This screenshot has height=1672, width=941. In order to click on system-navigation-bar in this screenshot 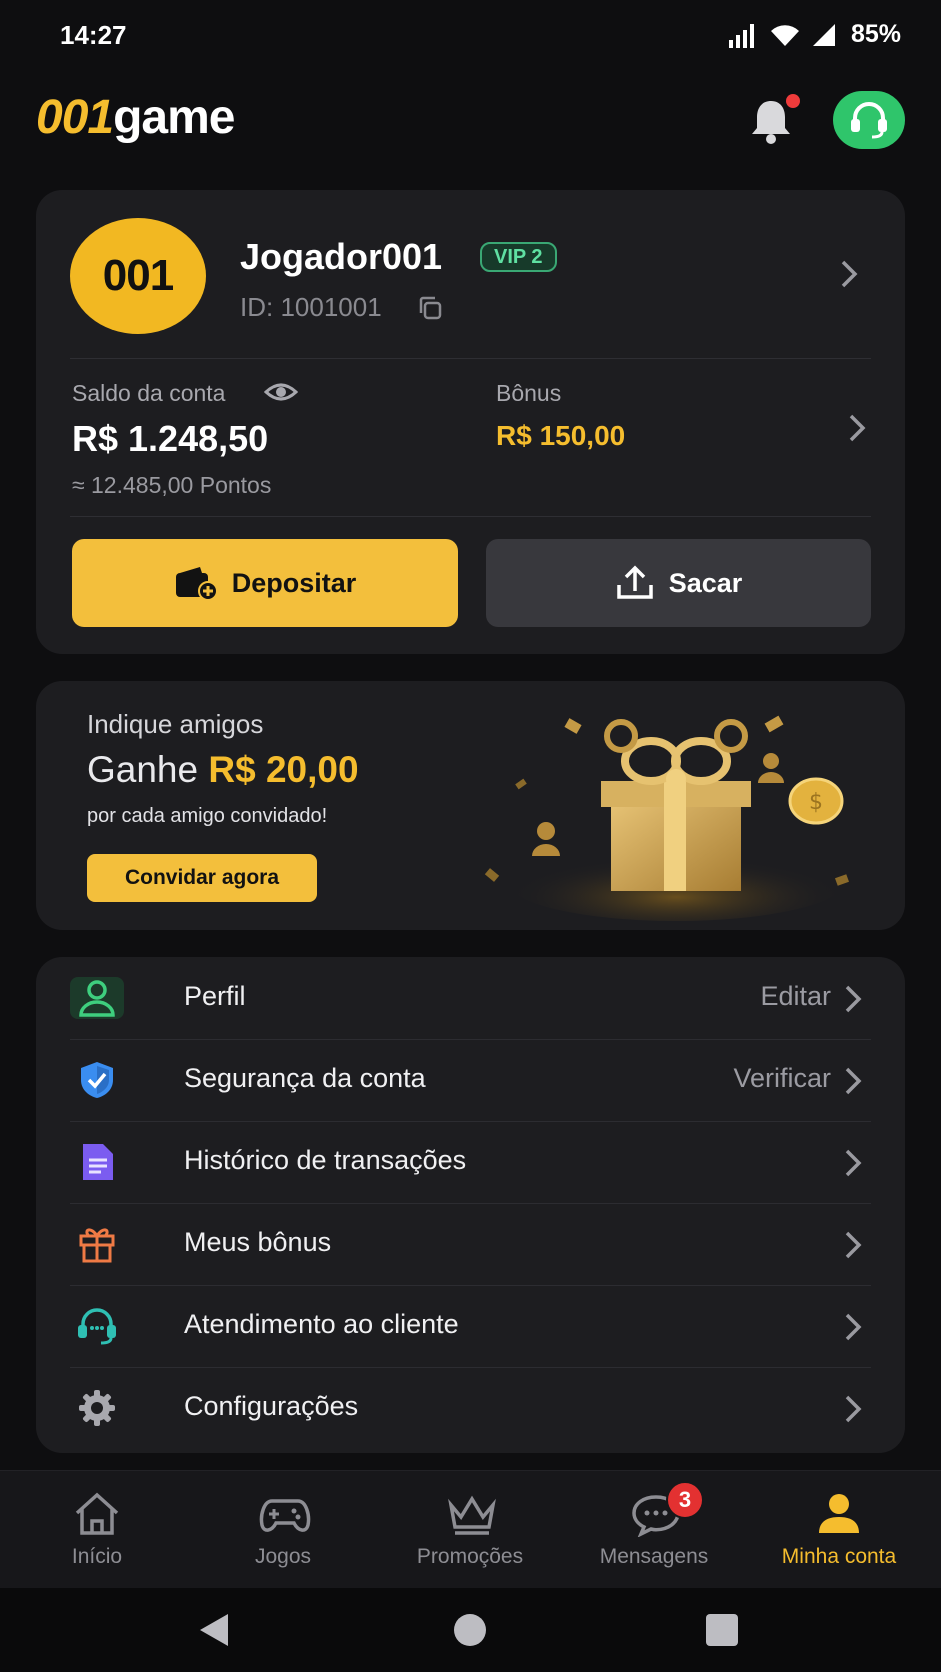, I will do `click(470, 1630)`.